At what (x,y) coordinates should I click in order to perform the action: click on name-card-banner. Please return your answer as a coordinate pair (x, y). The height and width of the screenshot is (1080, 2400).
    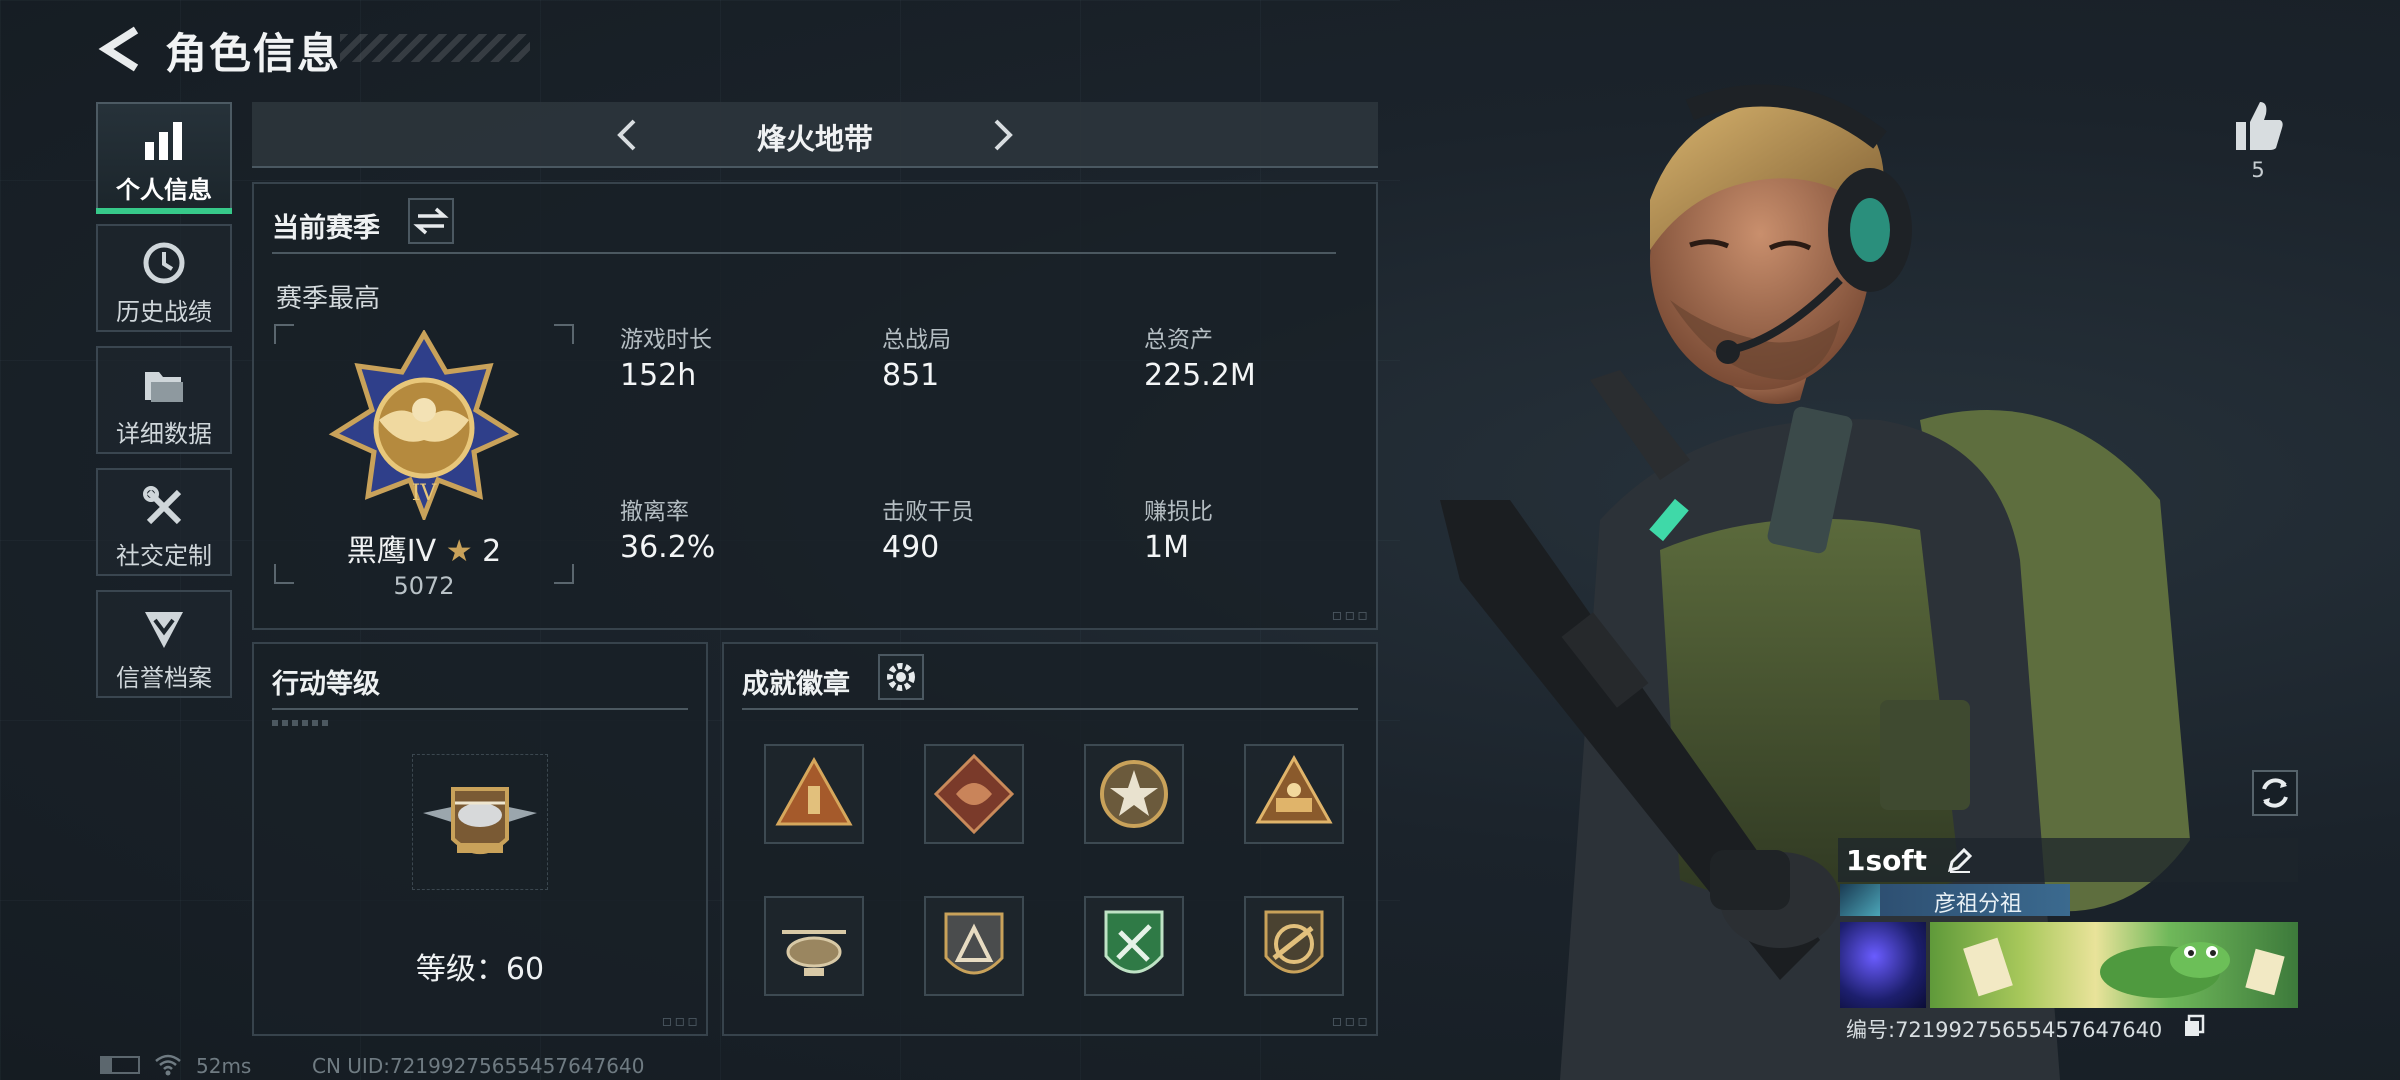
    Looking at the image, I should click on (2114, 965).